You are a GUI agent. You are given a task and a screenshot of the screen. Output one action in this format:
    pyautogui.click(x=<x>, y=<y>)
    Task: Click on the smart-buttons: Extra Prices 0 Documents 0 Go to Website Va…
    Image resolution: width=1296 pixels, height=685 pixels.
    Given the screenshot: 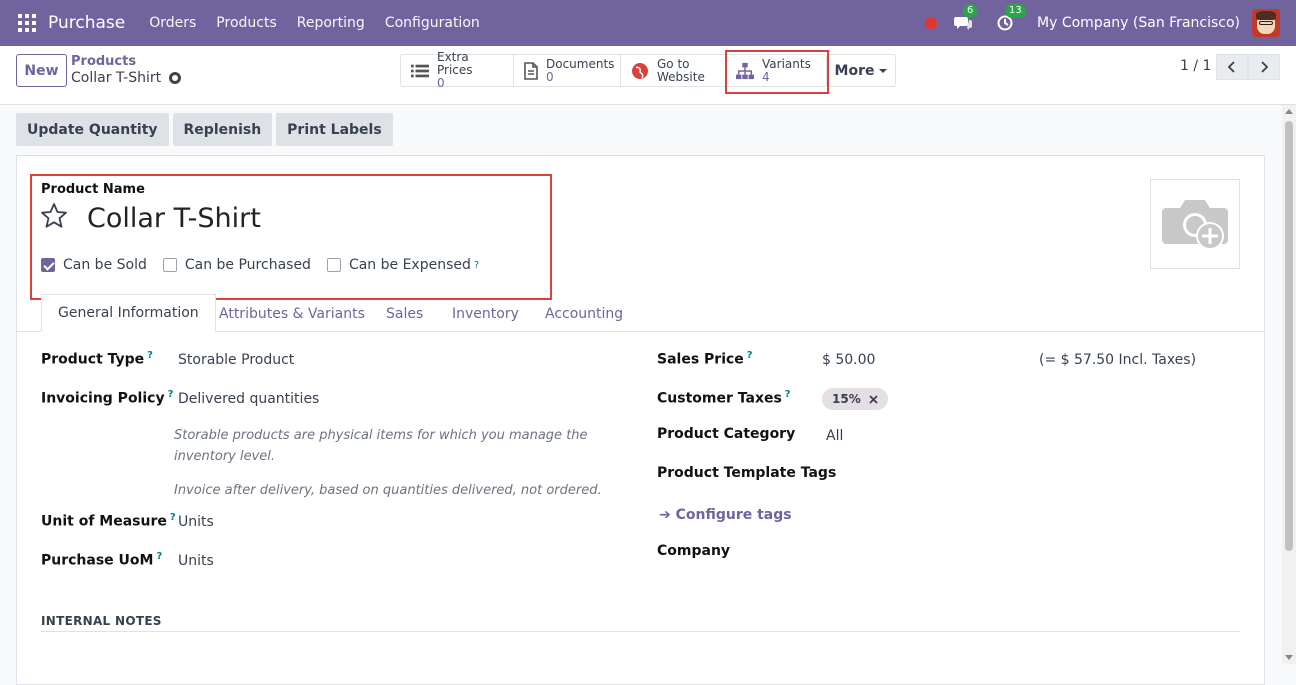 What is the action you would take?
    pyautogui.click(x=613, y=70)
    